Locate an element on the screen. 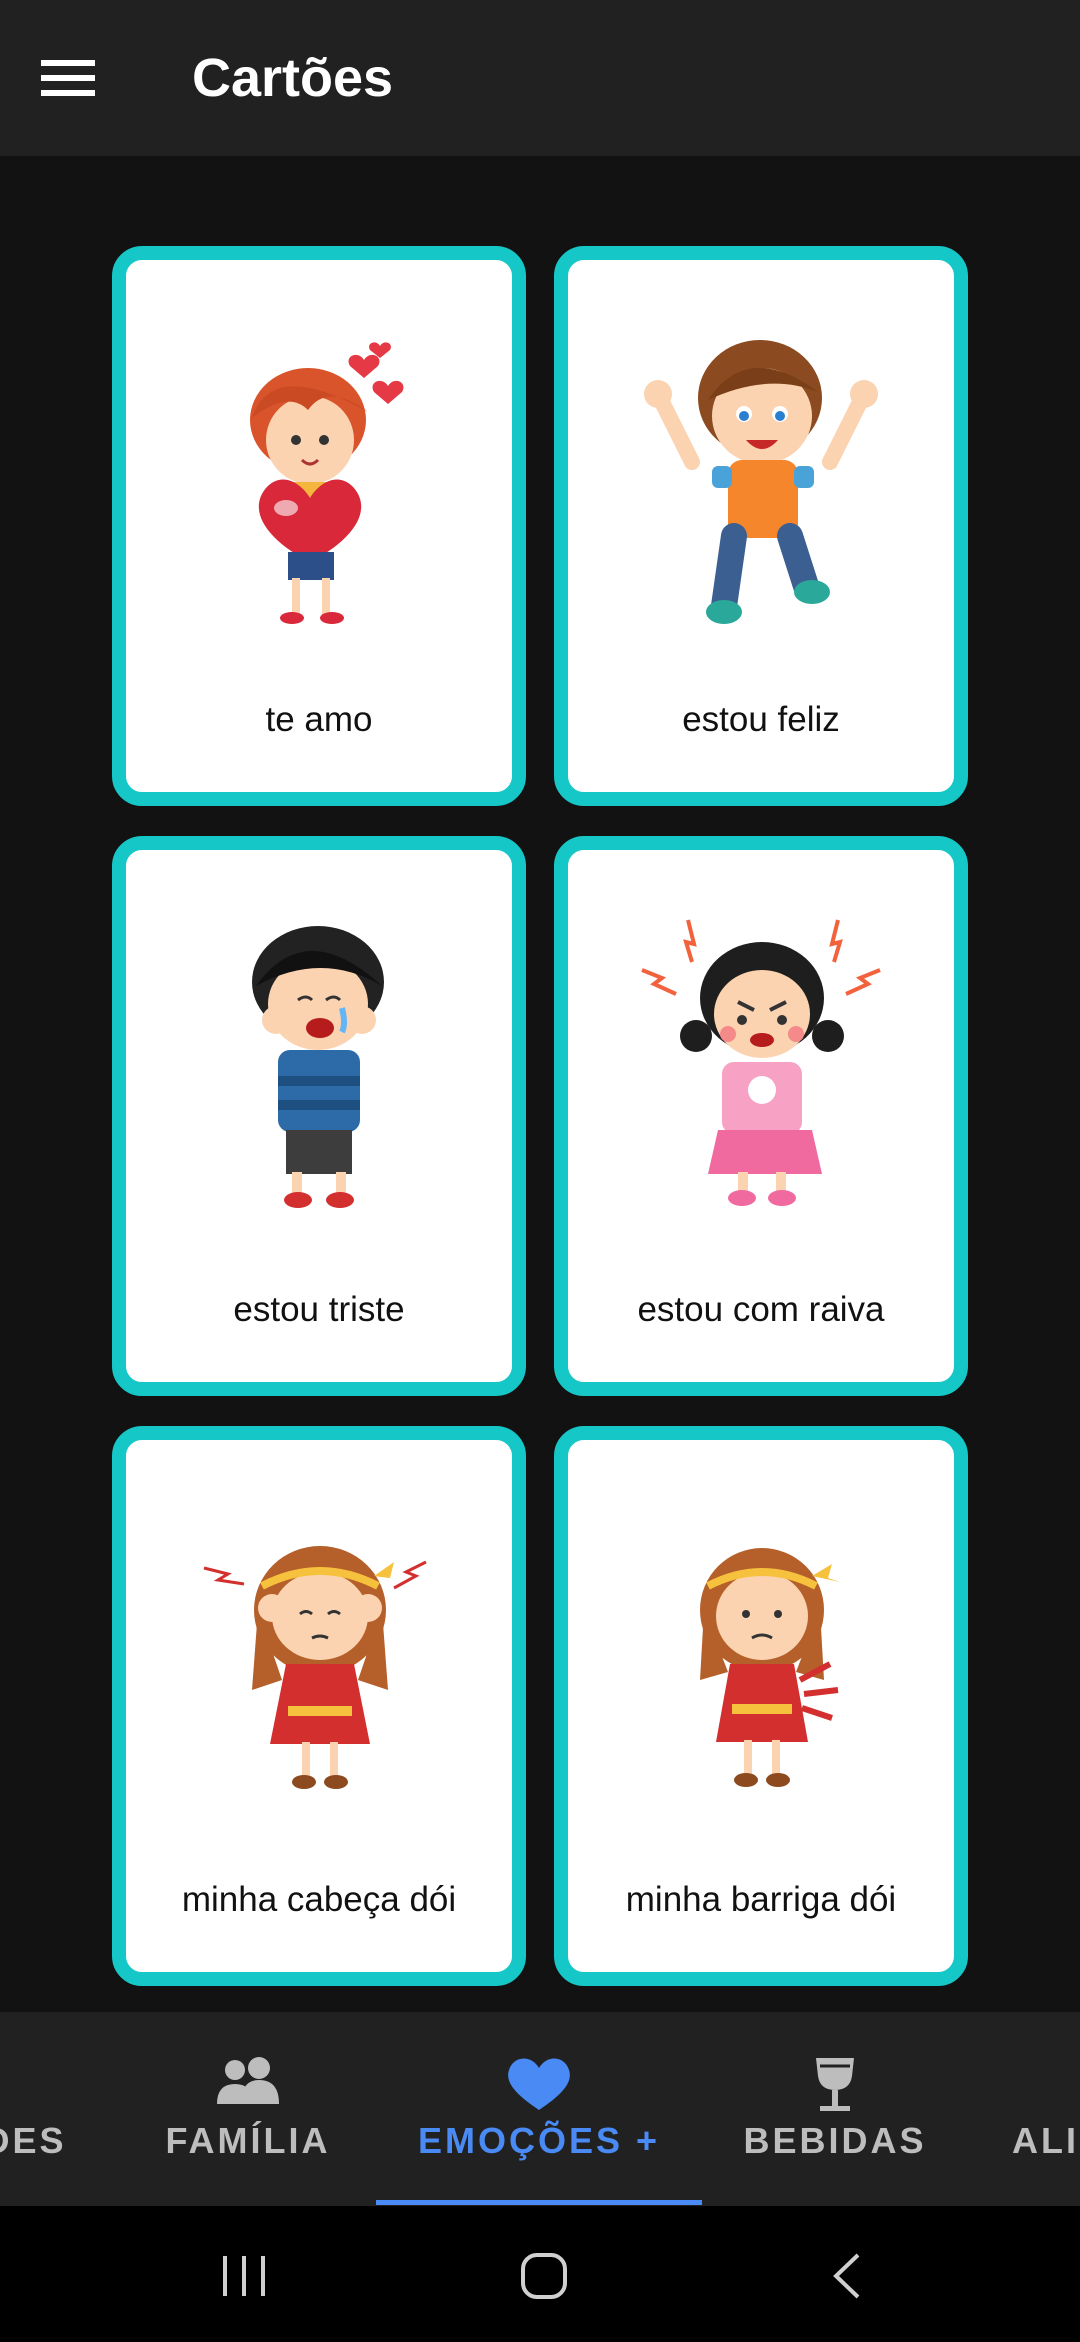 This screenshot has width=1080, height=2342. menu-button is located at coordinates (68, 78).